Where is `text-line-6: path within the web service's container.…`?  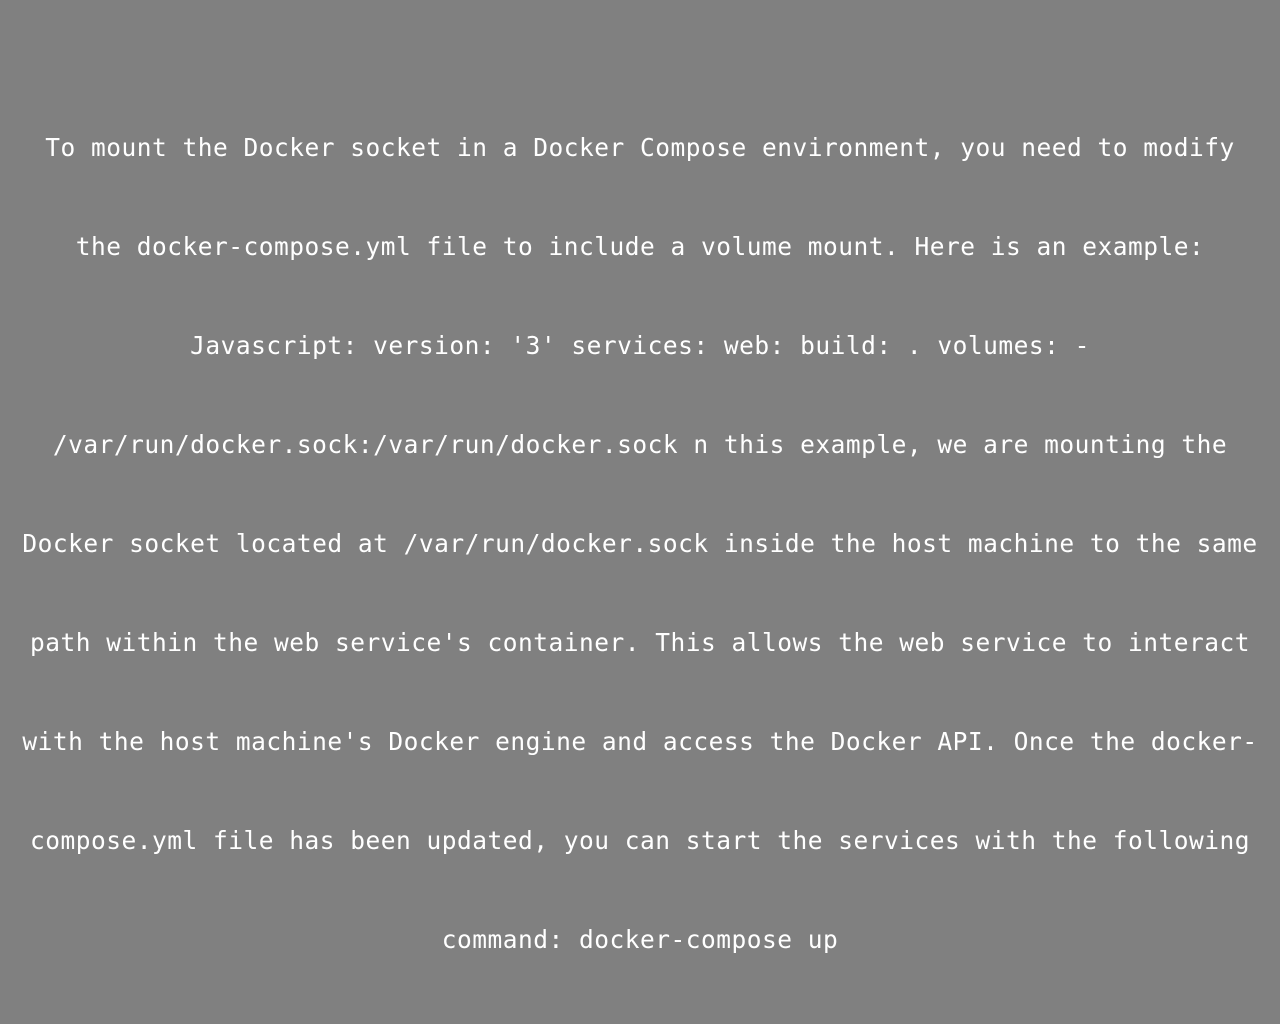
text-line-6: path within the web service's container.… is located at coordinates (640, 642).